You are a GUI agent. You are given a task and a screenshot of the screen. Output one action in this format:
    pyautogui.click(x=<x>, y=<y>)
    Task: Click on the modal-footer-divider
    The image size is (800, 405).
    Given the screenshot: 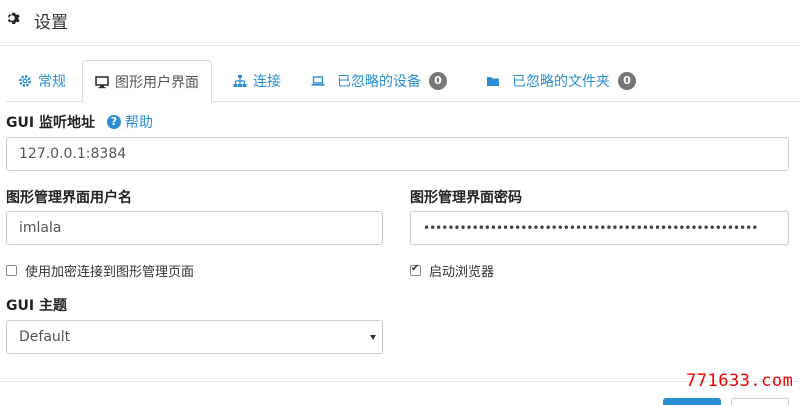 What is the action you would take?
    pyautogui.click(x=400, y=381)
    